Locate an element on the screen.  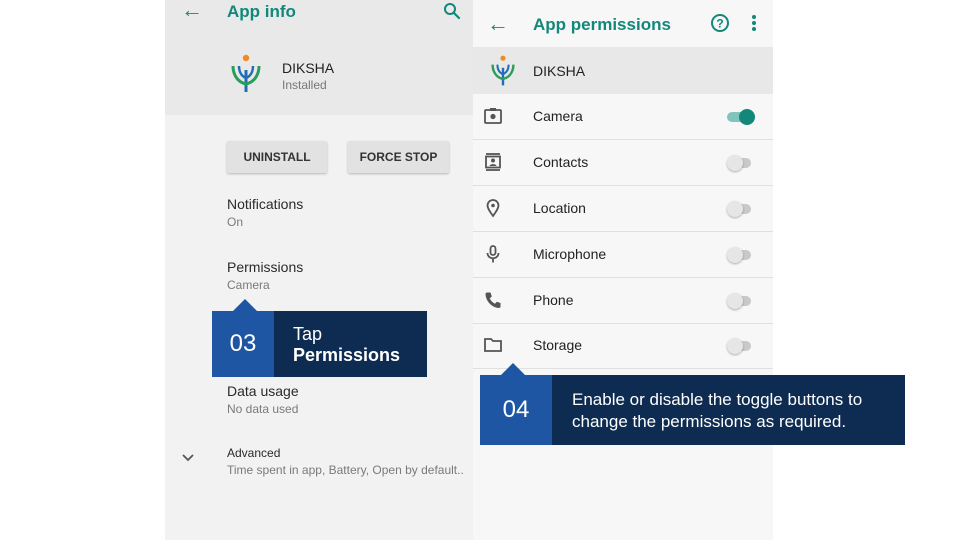
notifications-status: On is located at coordinates (235, 222).